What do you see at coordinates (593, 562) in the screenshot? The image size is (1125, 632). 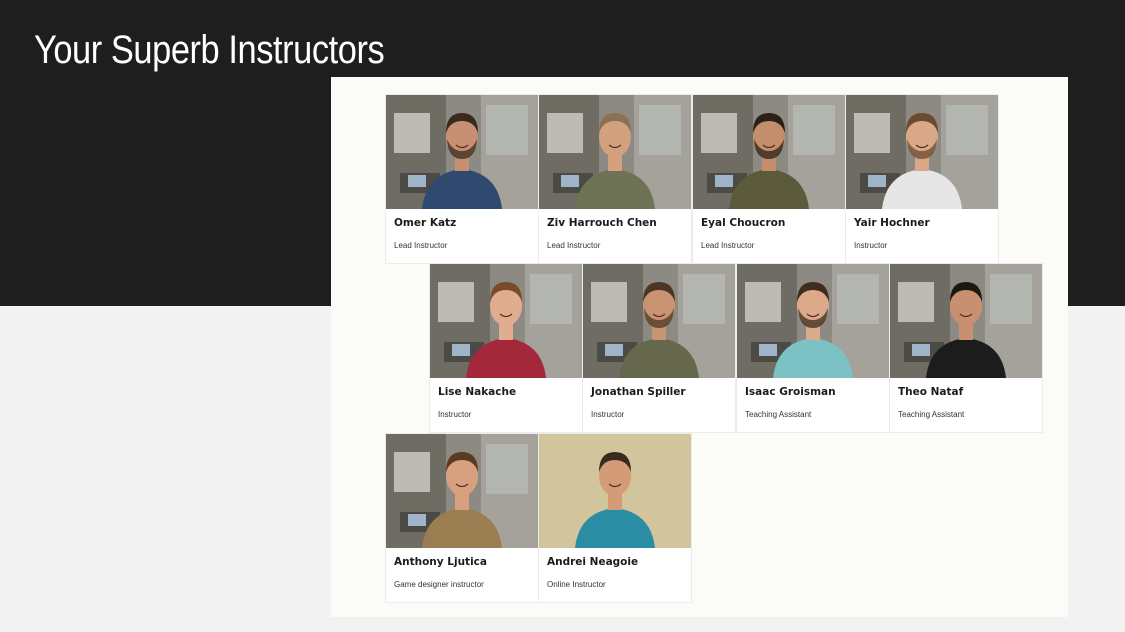 I see `instructor-name: Andrei Neagoie` at bounding box center [593, 562].